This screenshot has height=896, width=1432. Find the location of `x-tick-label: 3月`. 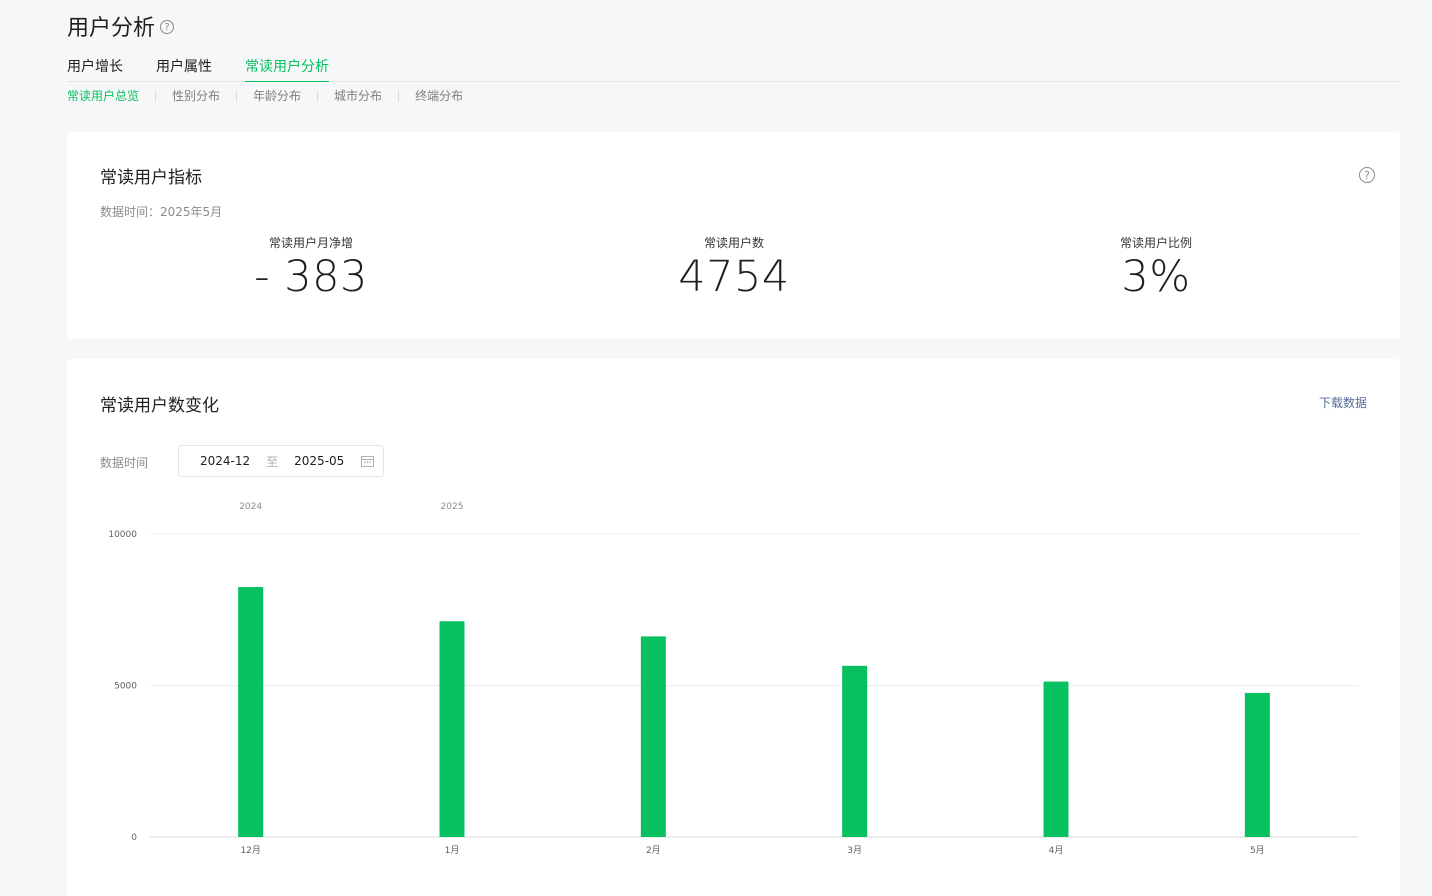

x-tick-label: 3月 is located at coordinates (854, 850).